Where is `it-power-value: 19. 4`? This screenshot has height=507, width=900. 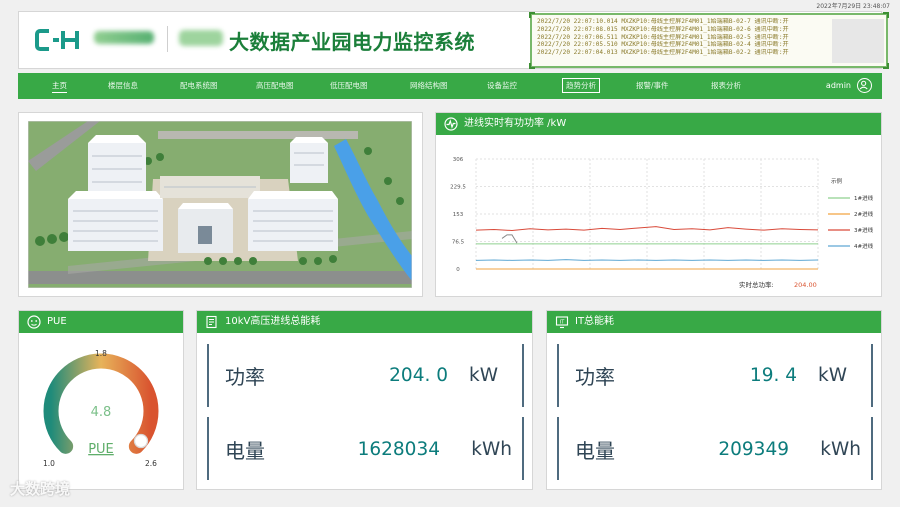
it-power-value: 19. 4 is located at coordinates (773, 375).